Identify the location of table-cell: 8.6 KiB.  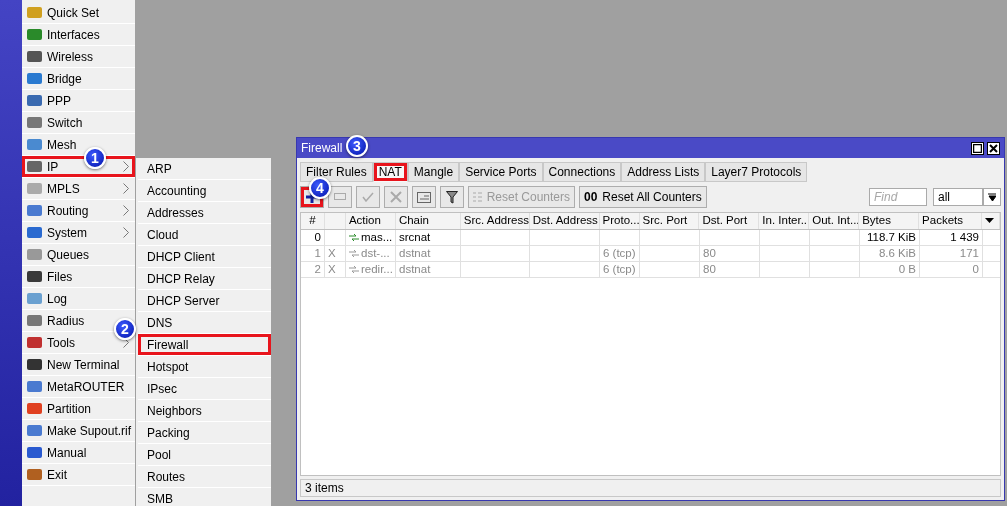
(890, 253).